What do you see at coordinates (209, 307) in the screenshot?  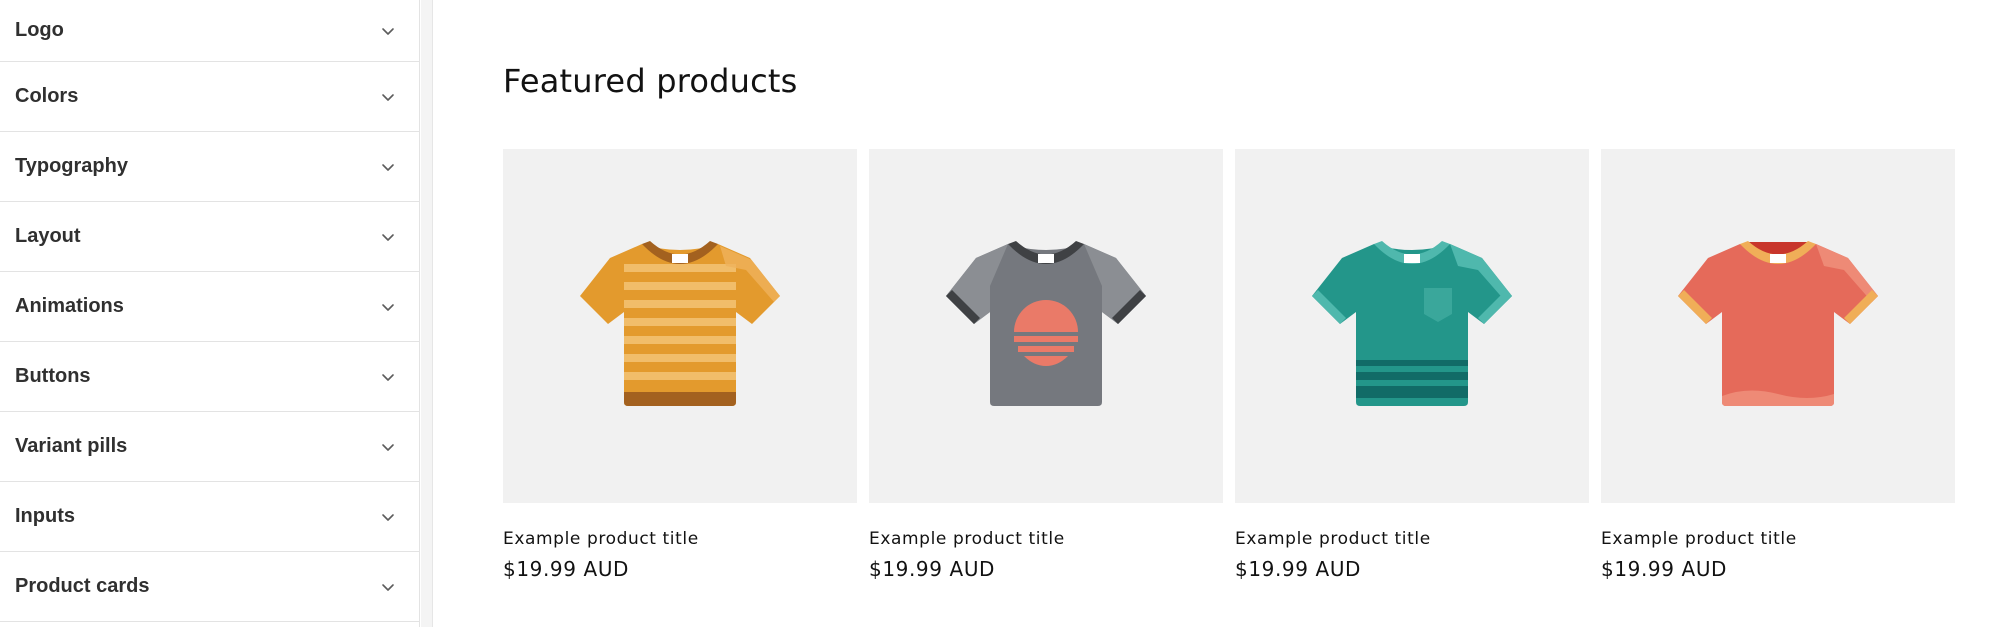 I see `sidebar-item-animations: Animations` at bounding box center [209, 307].